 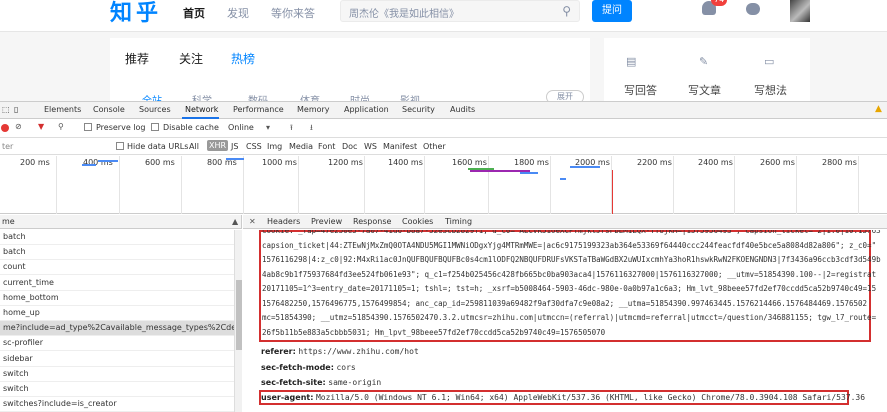 I want to click on header-value: https://www.zhihu.com/hot, so click(x=358, y=351).